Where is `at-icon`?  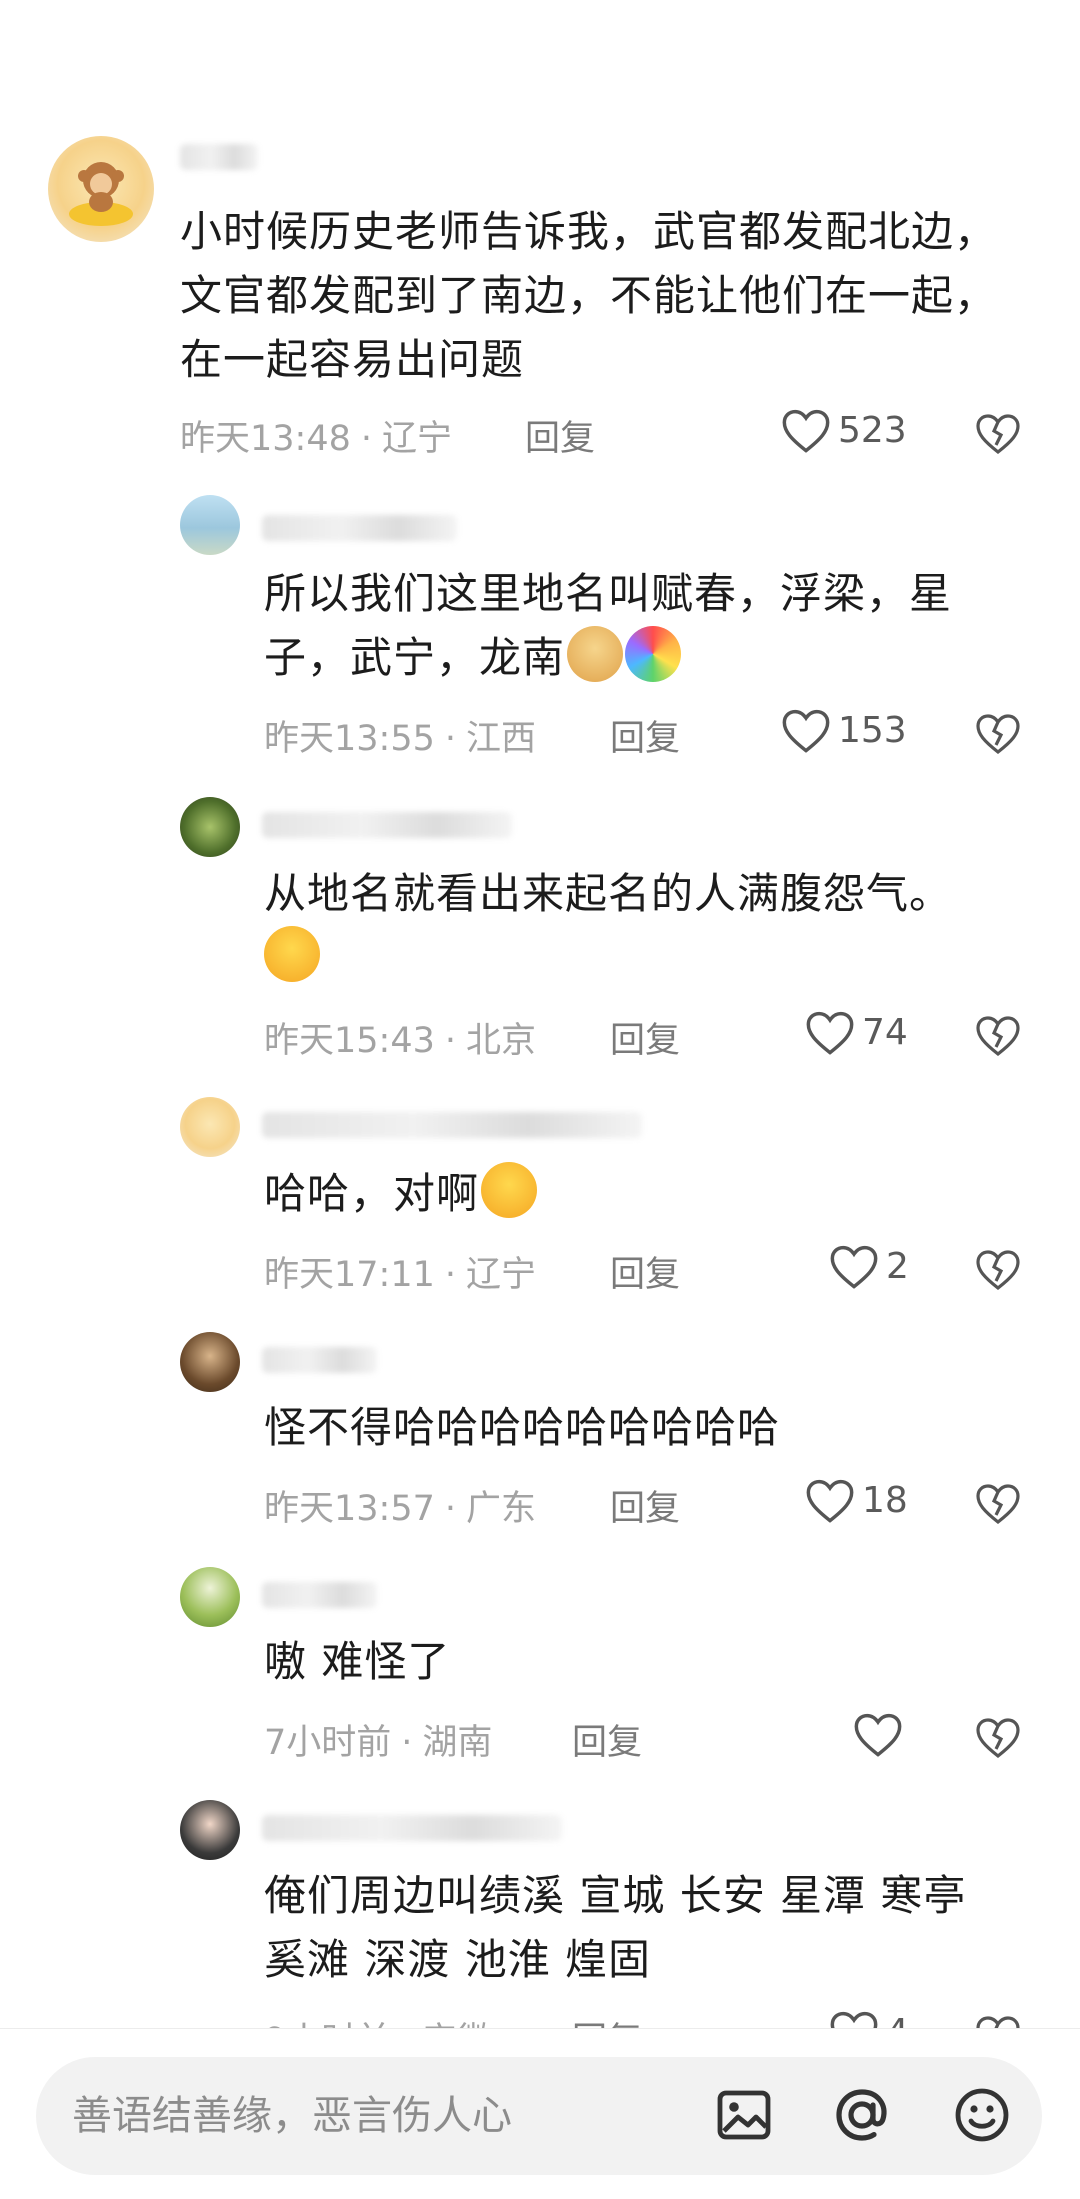
at-icon is located at coordinates (862, 2115).